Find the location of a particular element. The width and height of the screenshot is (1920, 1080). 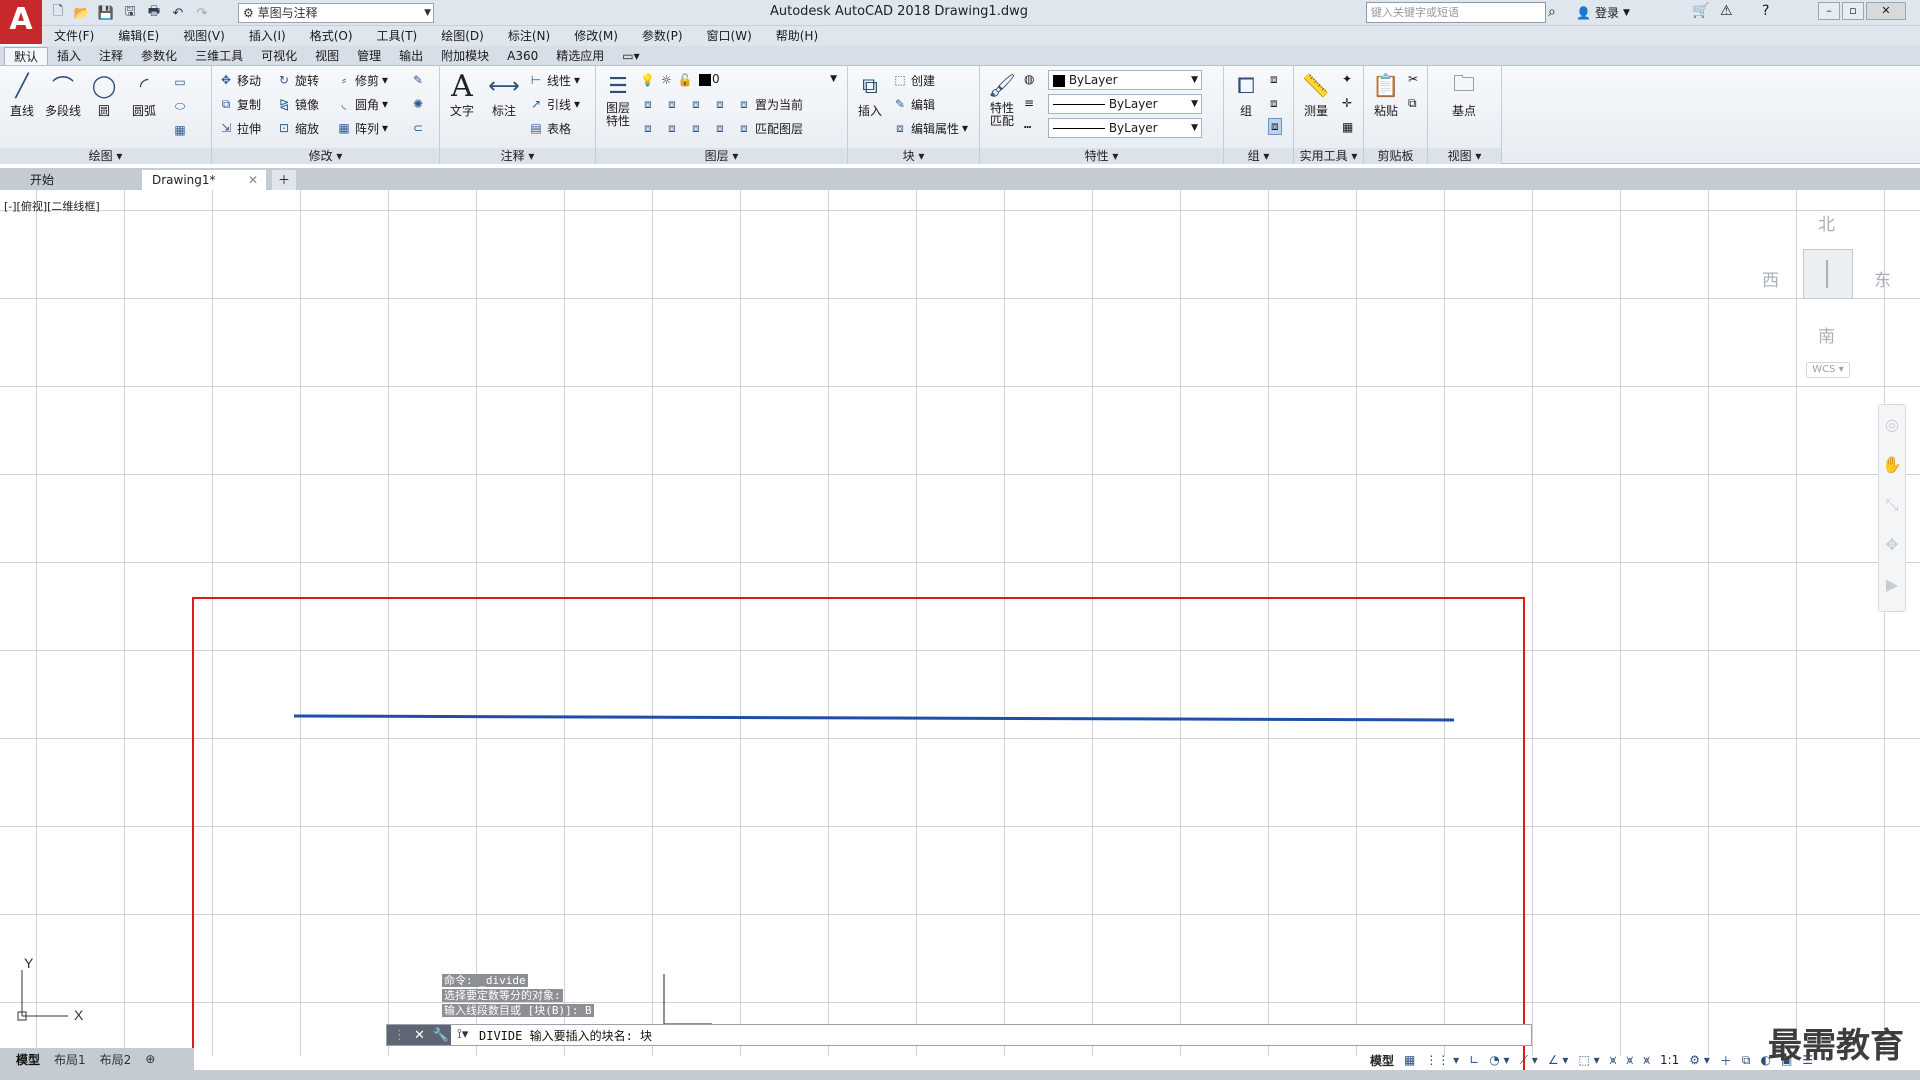

linear-dim-button: ⊢ 线性 ▾ is located at coordinates (554, 80).